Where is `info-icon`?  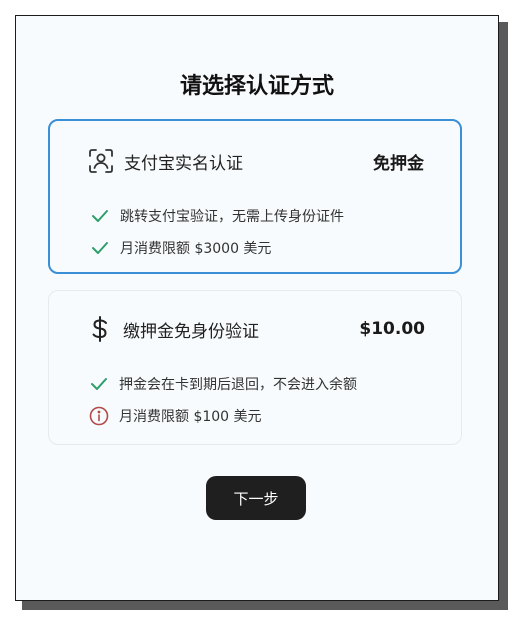 info-icon is located at coordinates (99, 416).